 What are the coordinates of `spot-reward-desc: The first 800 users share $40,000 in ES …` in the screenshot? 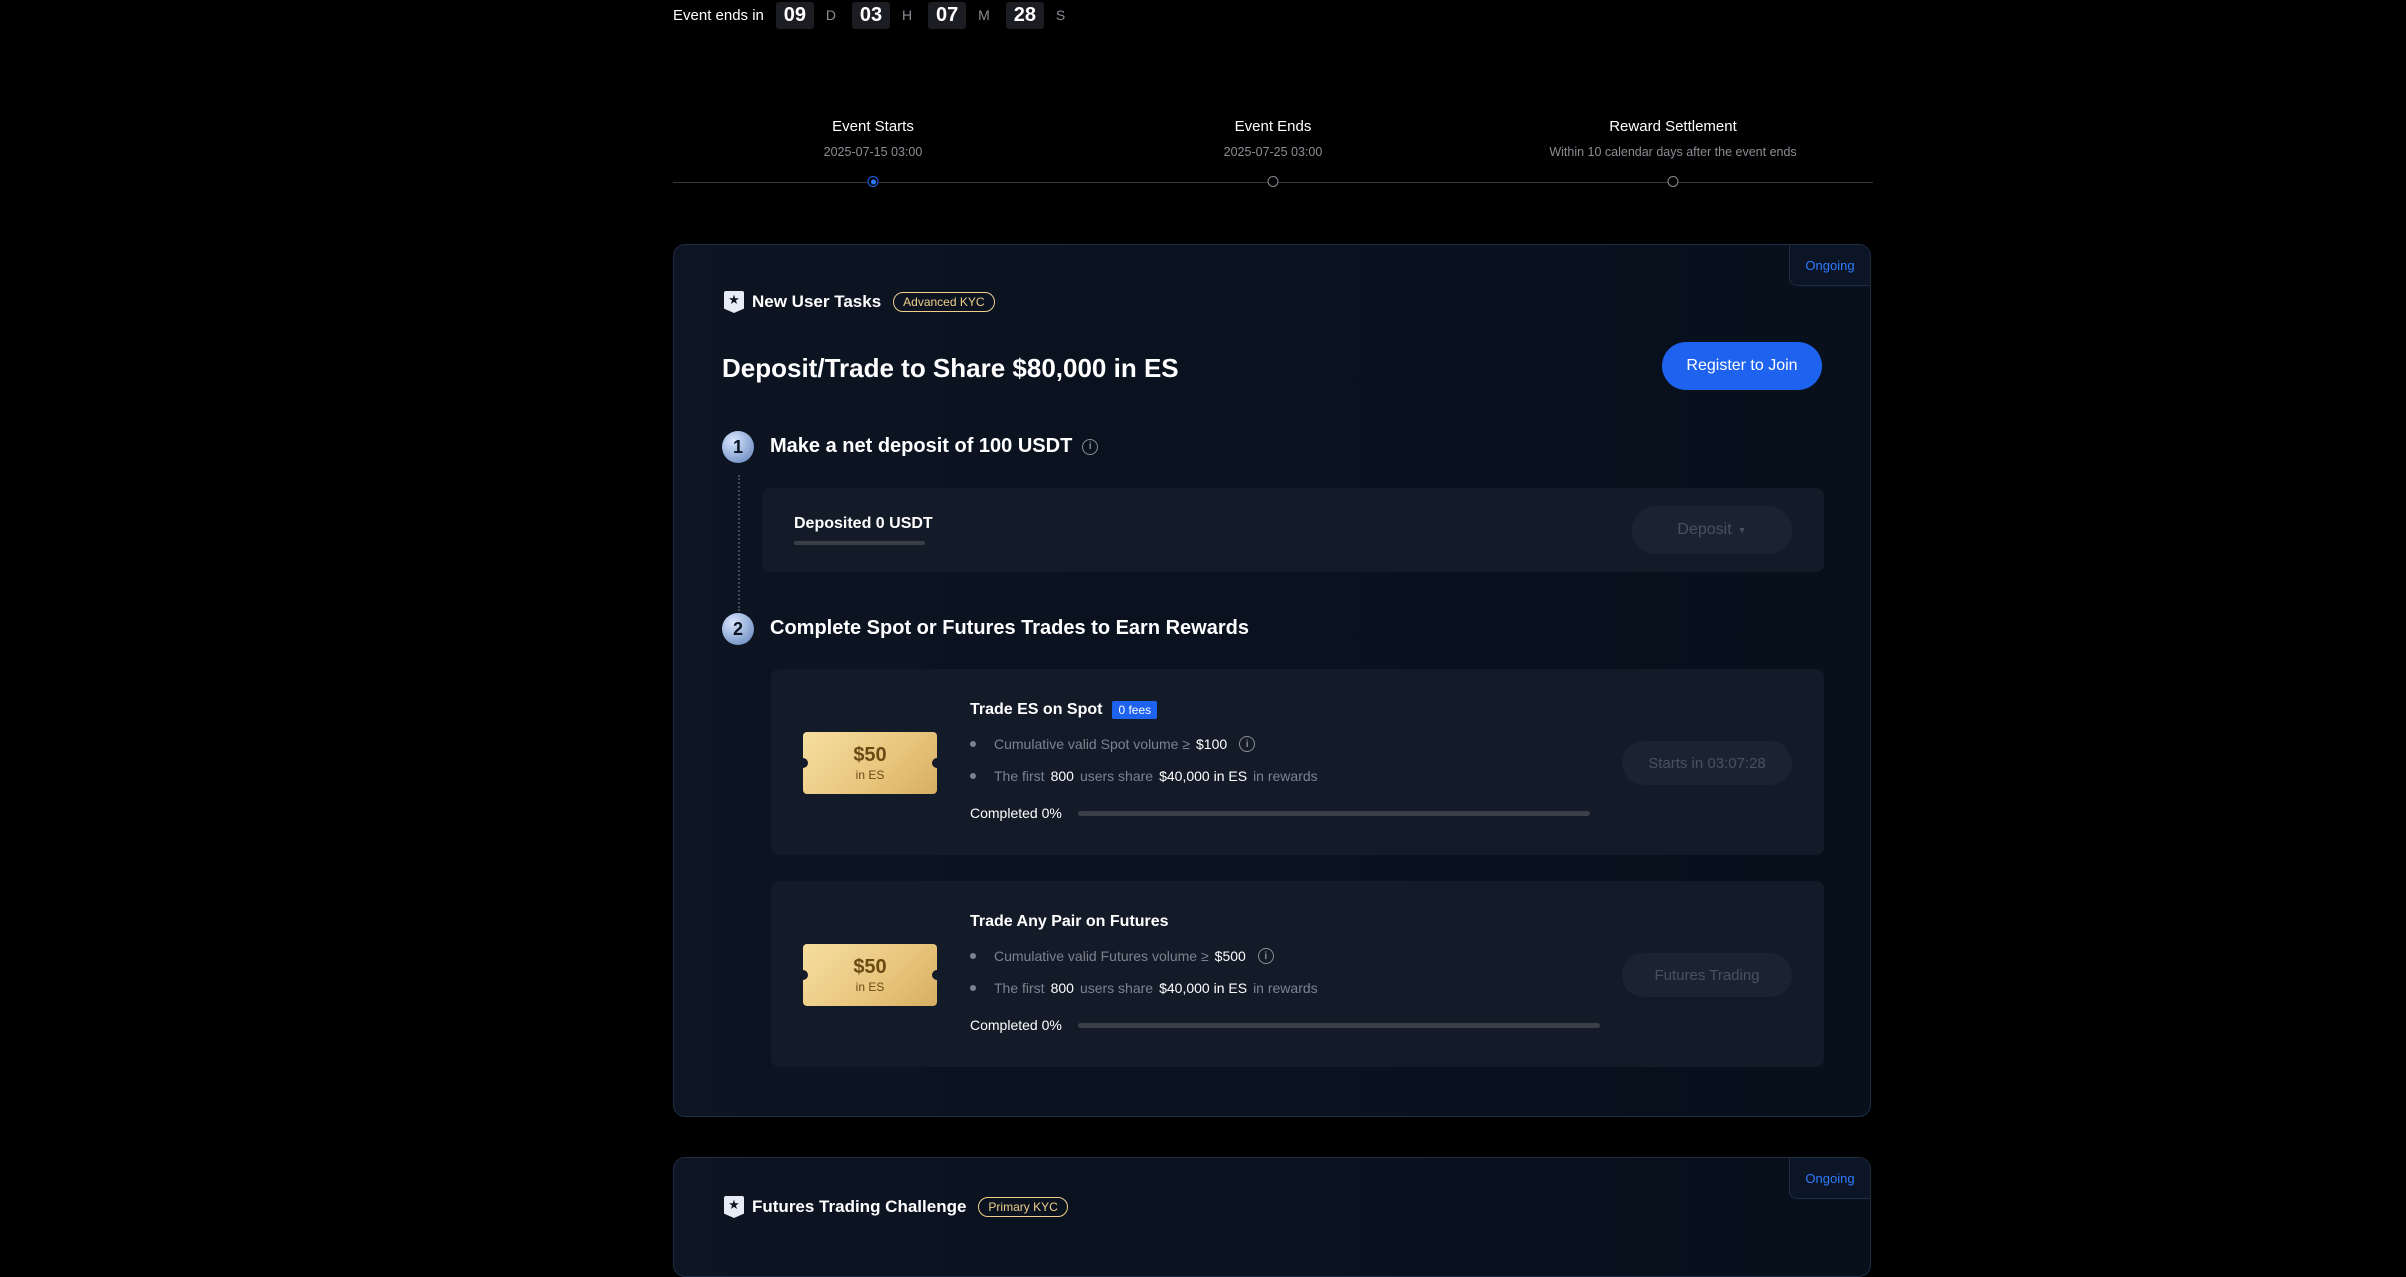 It's located at (1144, 776).